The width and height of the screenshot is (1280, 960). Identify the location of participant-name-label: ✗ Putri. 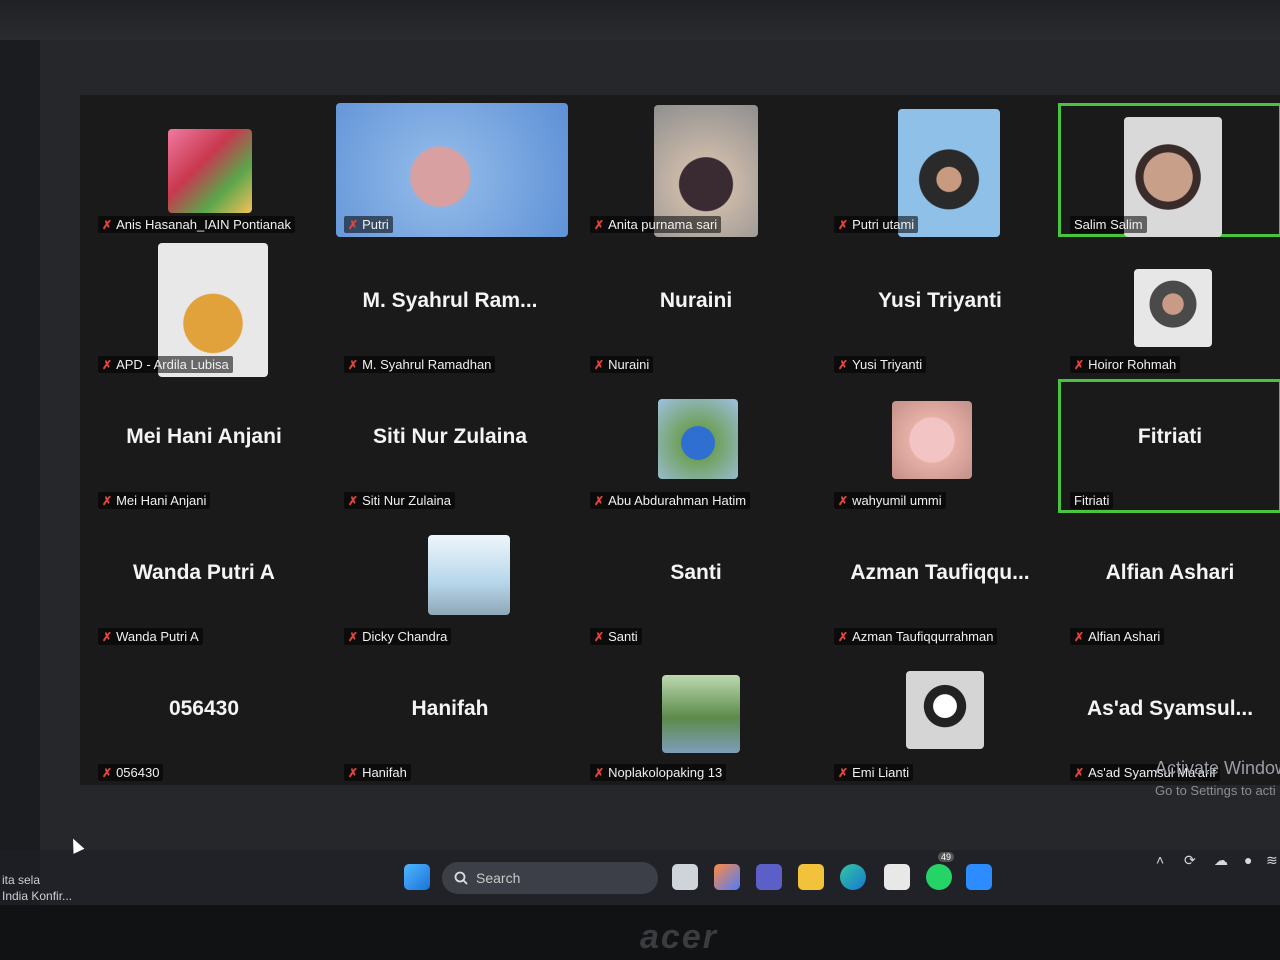
(368, 224).